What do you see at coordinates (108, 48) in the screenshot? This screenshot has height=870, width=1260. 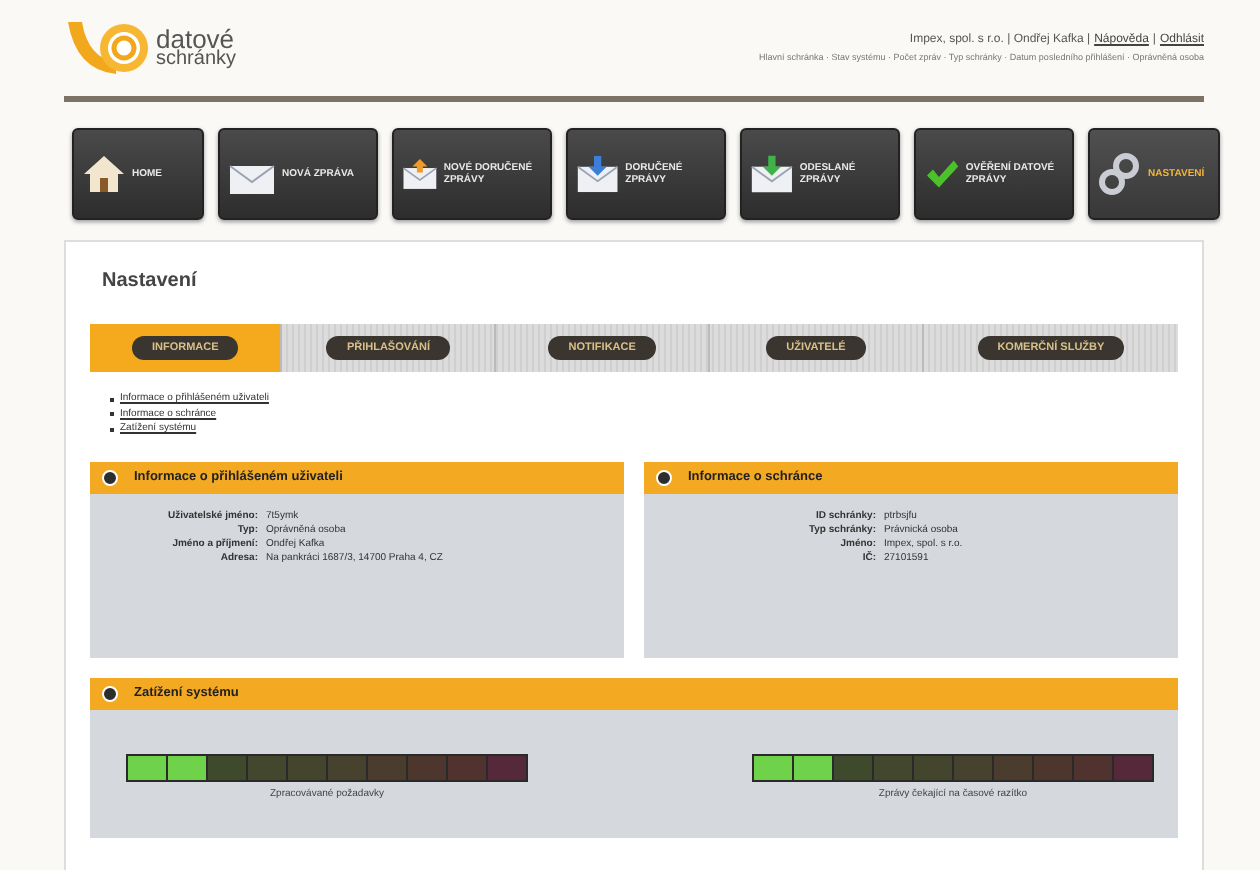 I see `logo-icon` at bounding box center [108, 48].